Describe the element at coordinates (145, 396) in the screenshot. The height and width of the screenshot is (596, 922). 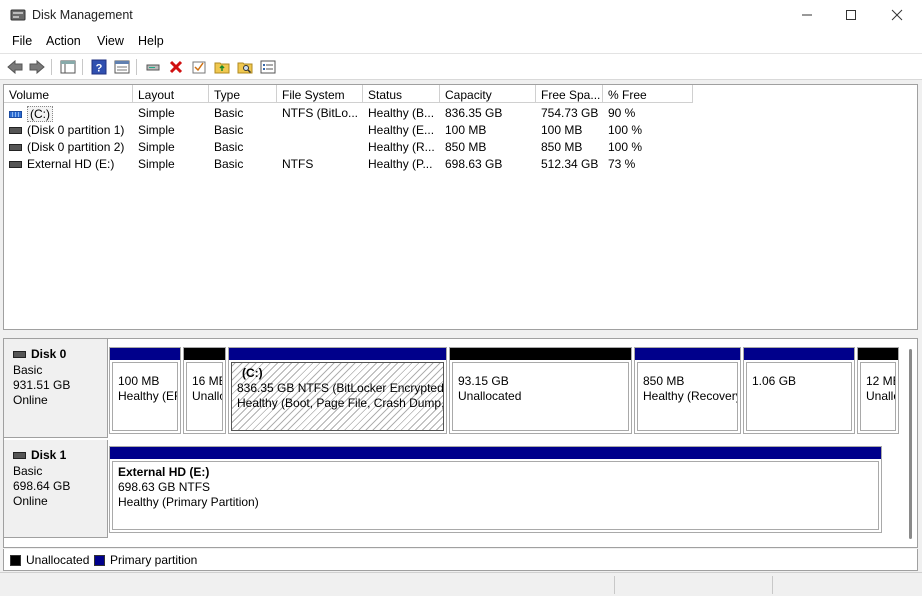
I see `partition-body: 100 MBHealthy (EFI System Partition)` at that location.